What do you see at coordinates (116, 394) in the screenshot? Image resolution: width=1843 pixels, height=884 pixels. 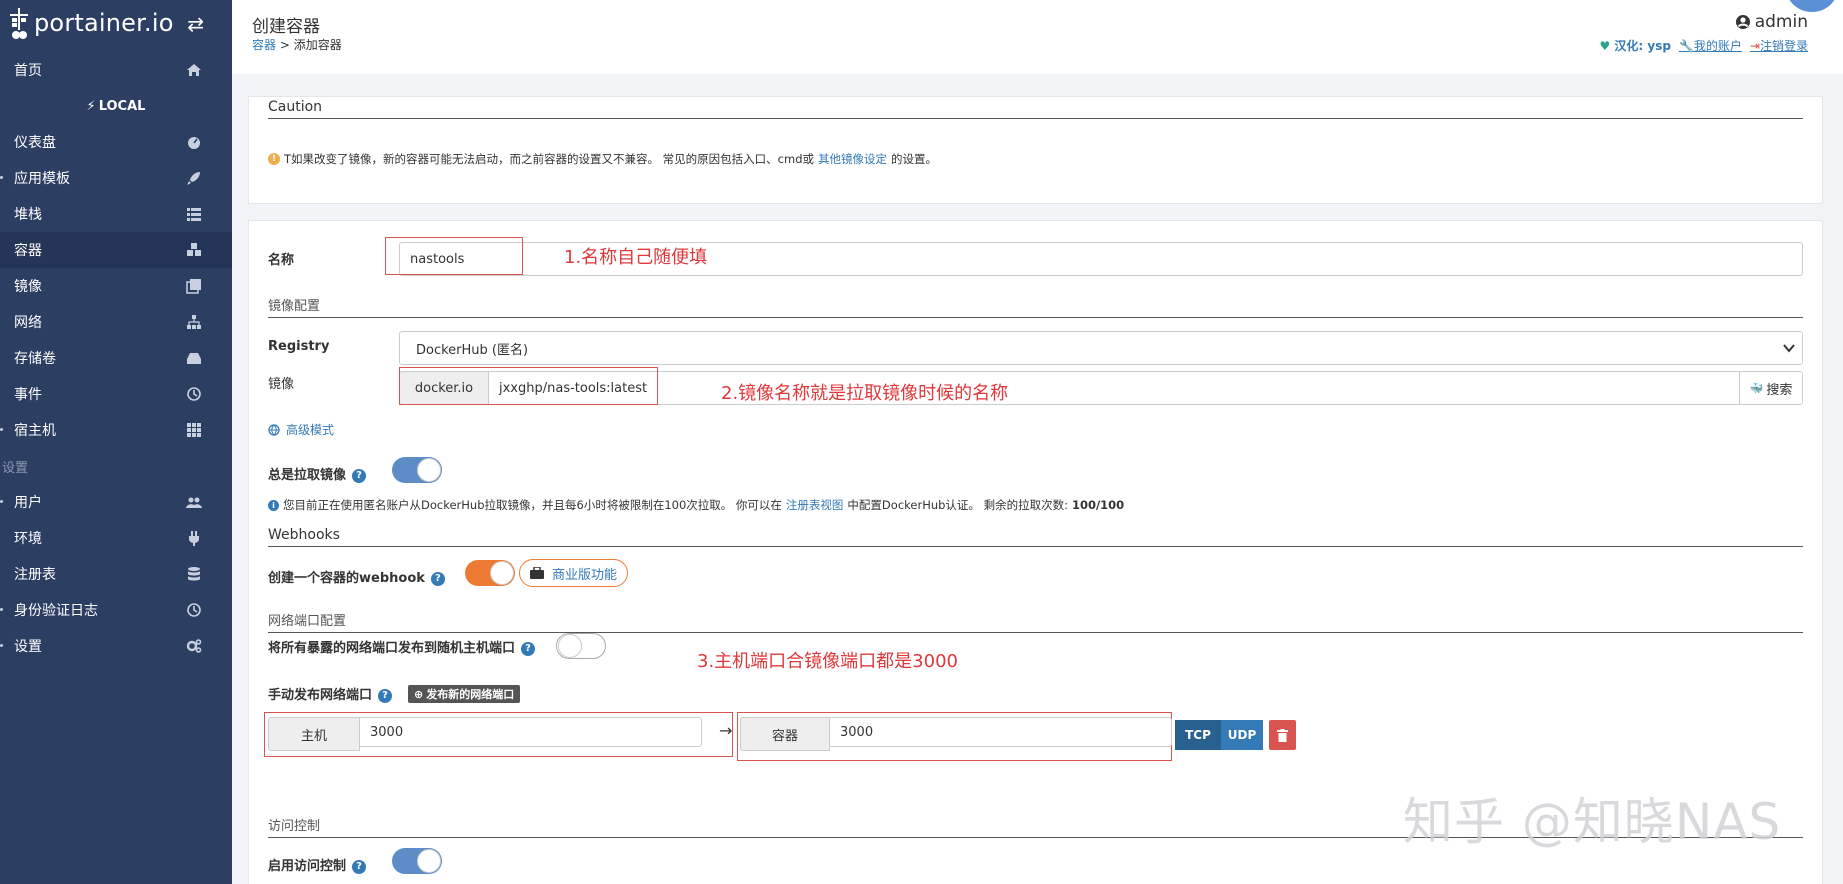 I see `sidebar-item-7: 事件` at bounding box center [116, 394].